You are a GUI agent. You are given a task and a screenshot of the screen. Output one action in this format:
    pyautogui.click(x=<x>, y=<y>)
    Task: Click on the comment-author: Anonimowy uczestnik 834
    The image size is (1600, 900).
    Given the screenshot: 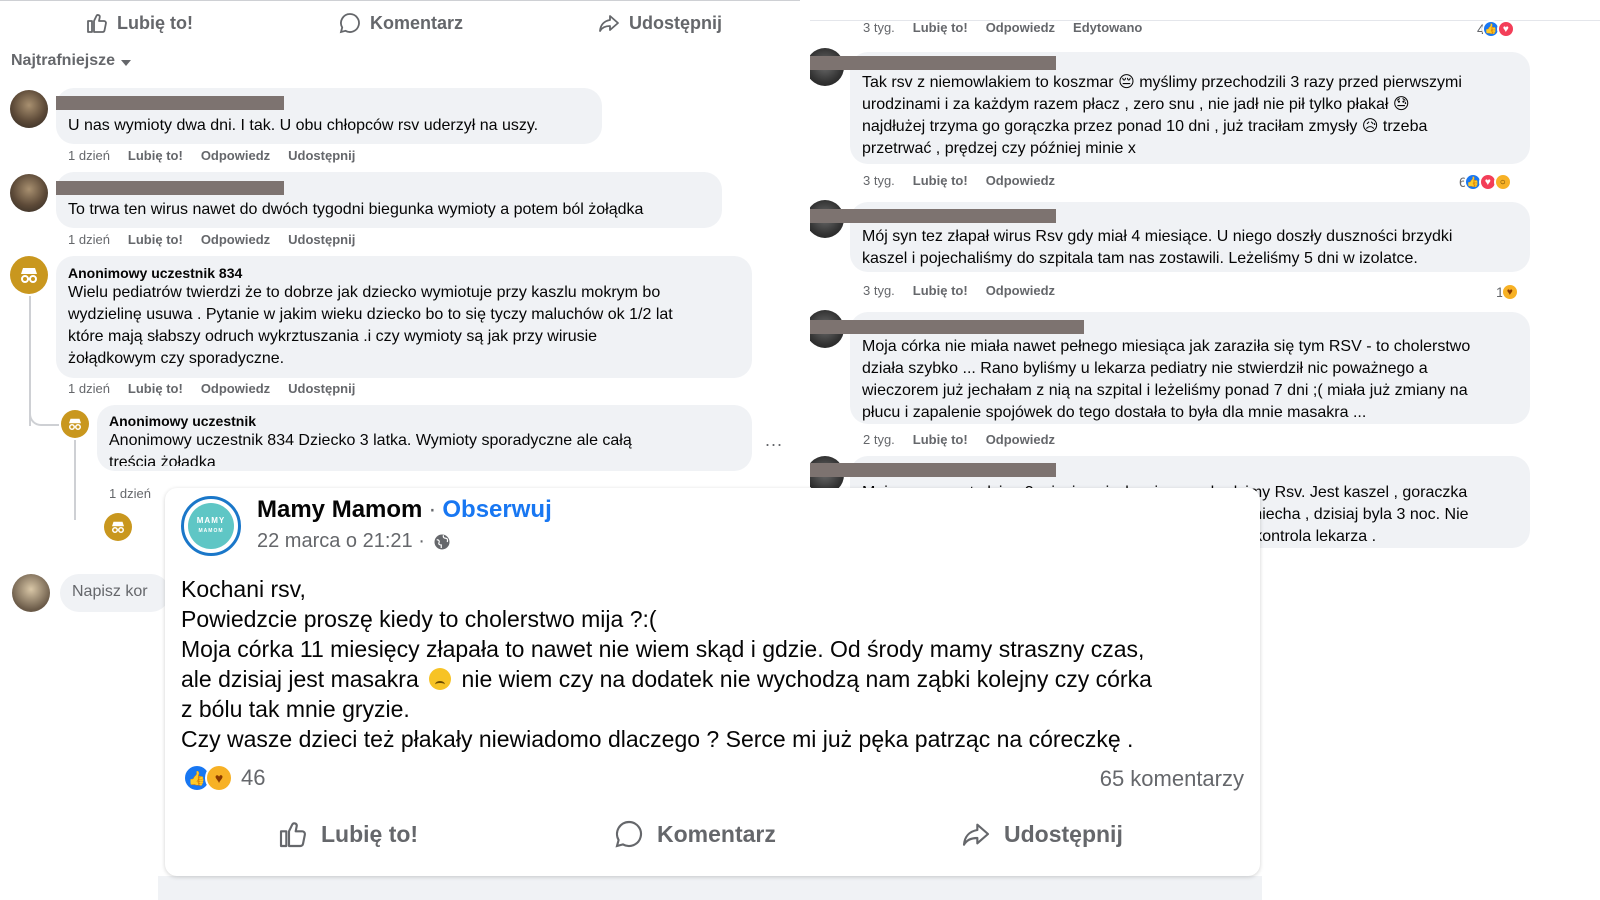 What is the action you would take?
    pyautogui.click(x=404, y=273)
    